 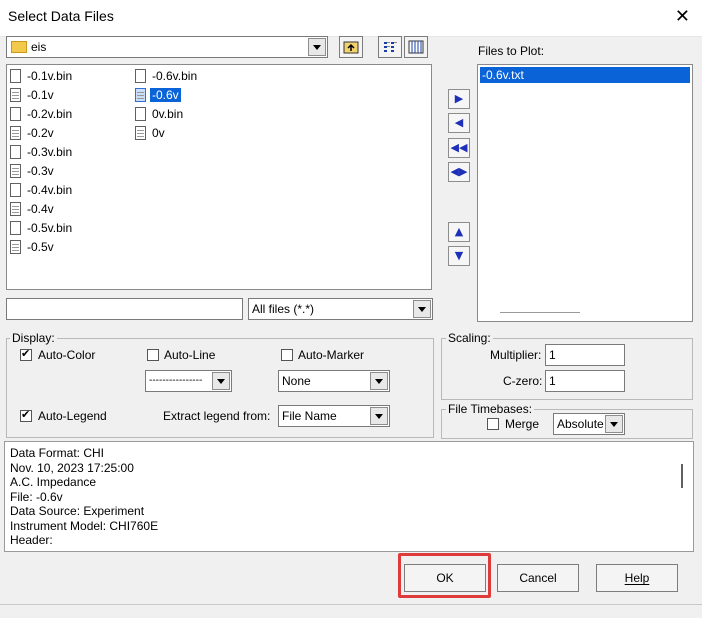 I want to click on display-group-label: Display:, so click(x=33, y=338).